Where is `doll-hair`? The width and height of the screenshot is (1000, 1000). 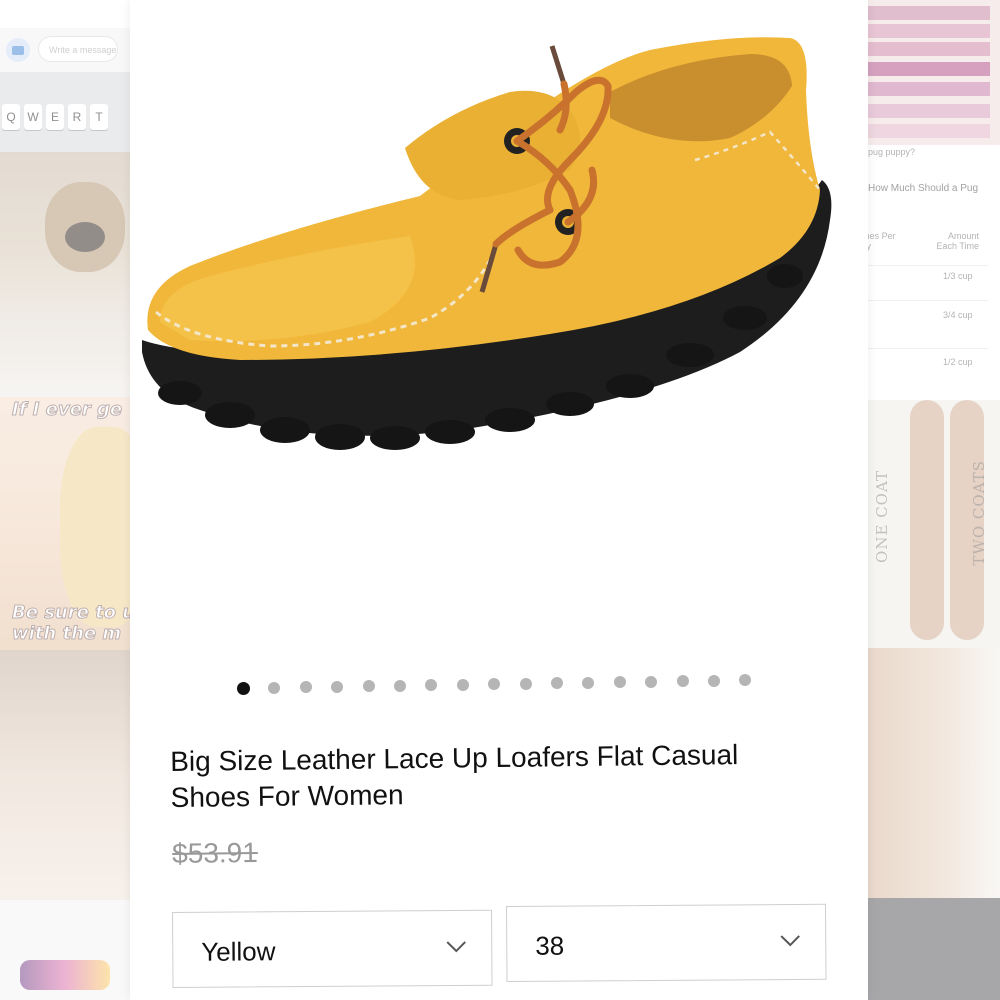 doll-hair is located at coordinates (97, 527).